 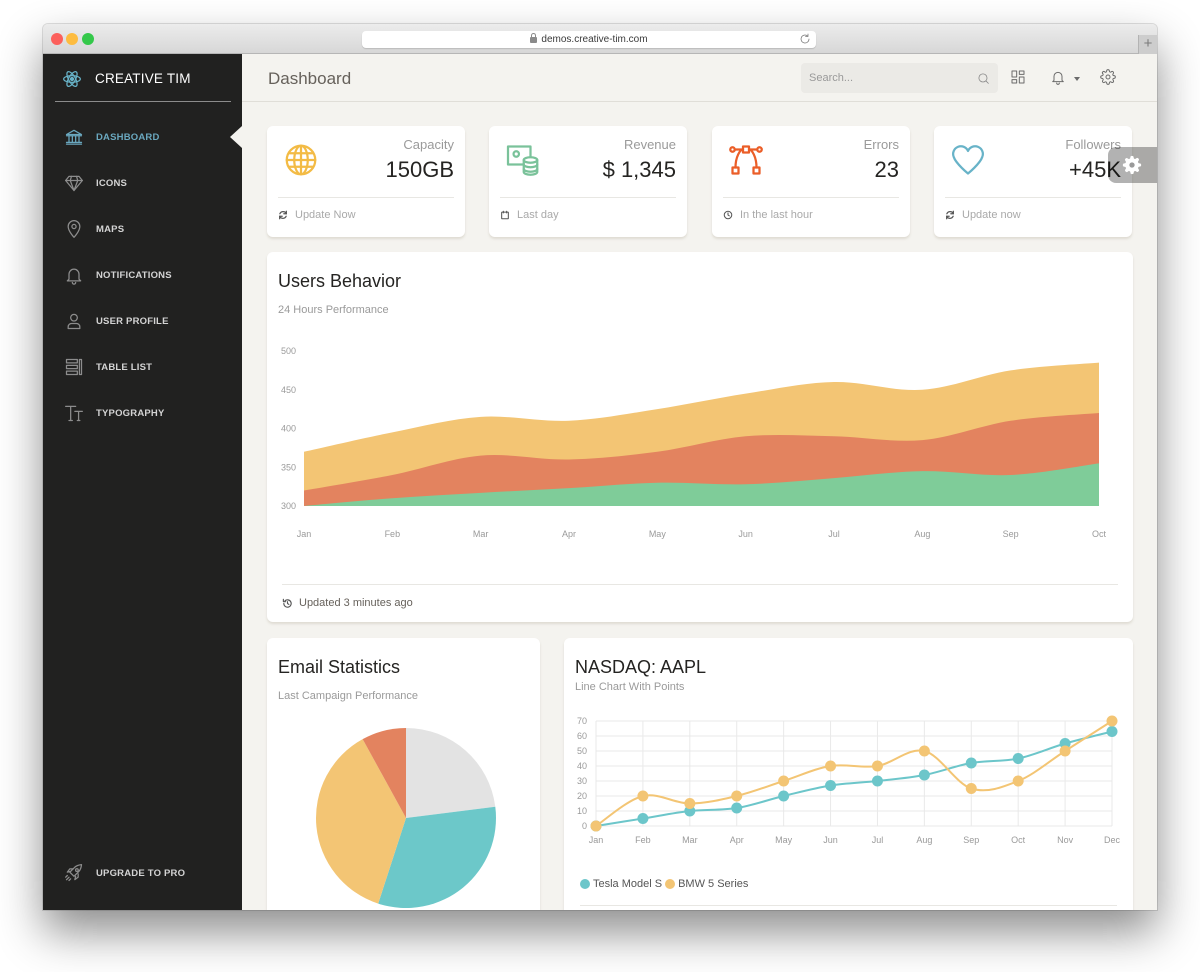 What do you see at coordinates (1065, 840) in the screenshot?
I see `x-tick-label: Nov` at bounding box center [1065, 840].